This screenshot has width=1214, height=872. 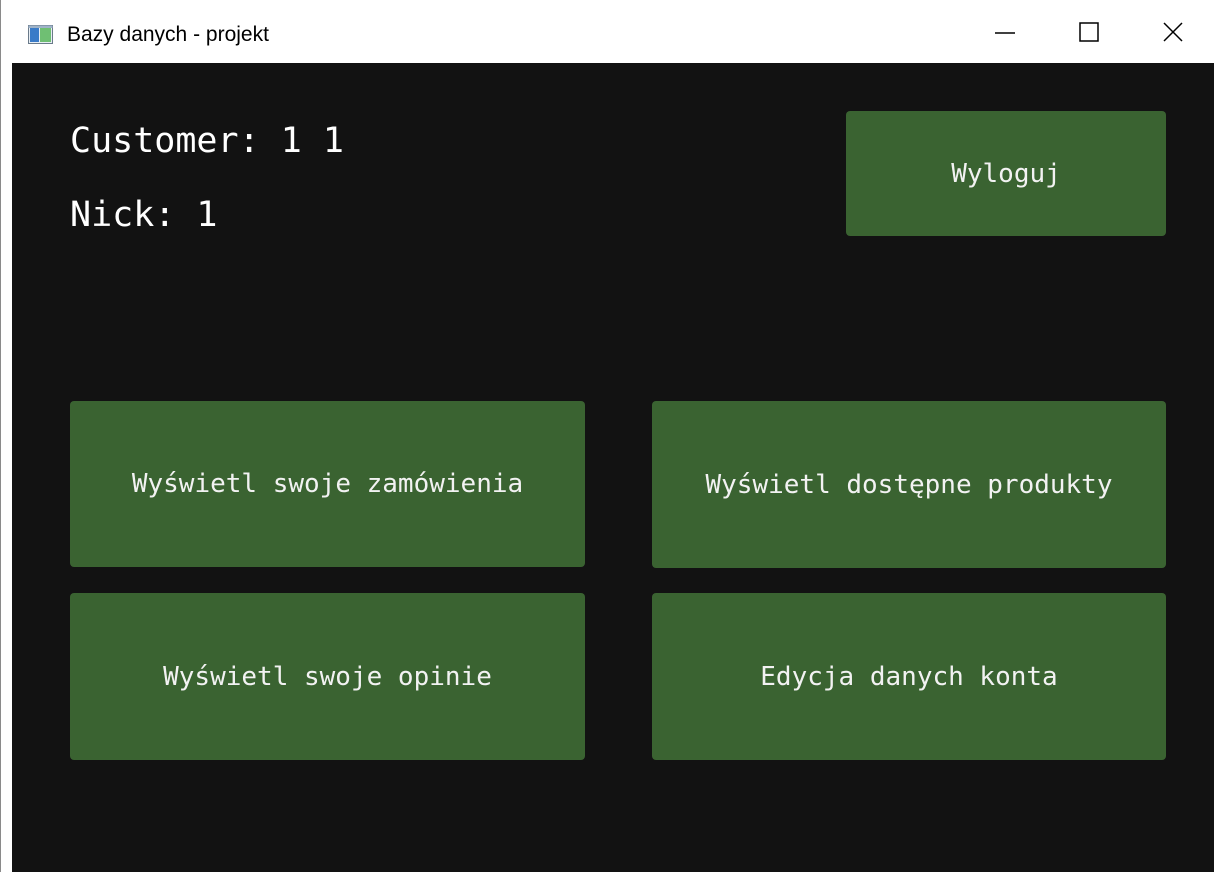 I want to click on title-bar: Bazy danych - projekt, so click(x=607, y=31).